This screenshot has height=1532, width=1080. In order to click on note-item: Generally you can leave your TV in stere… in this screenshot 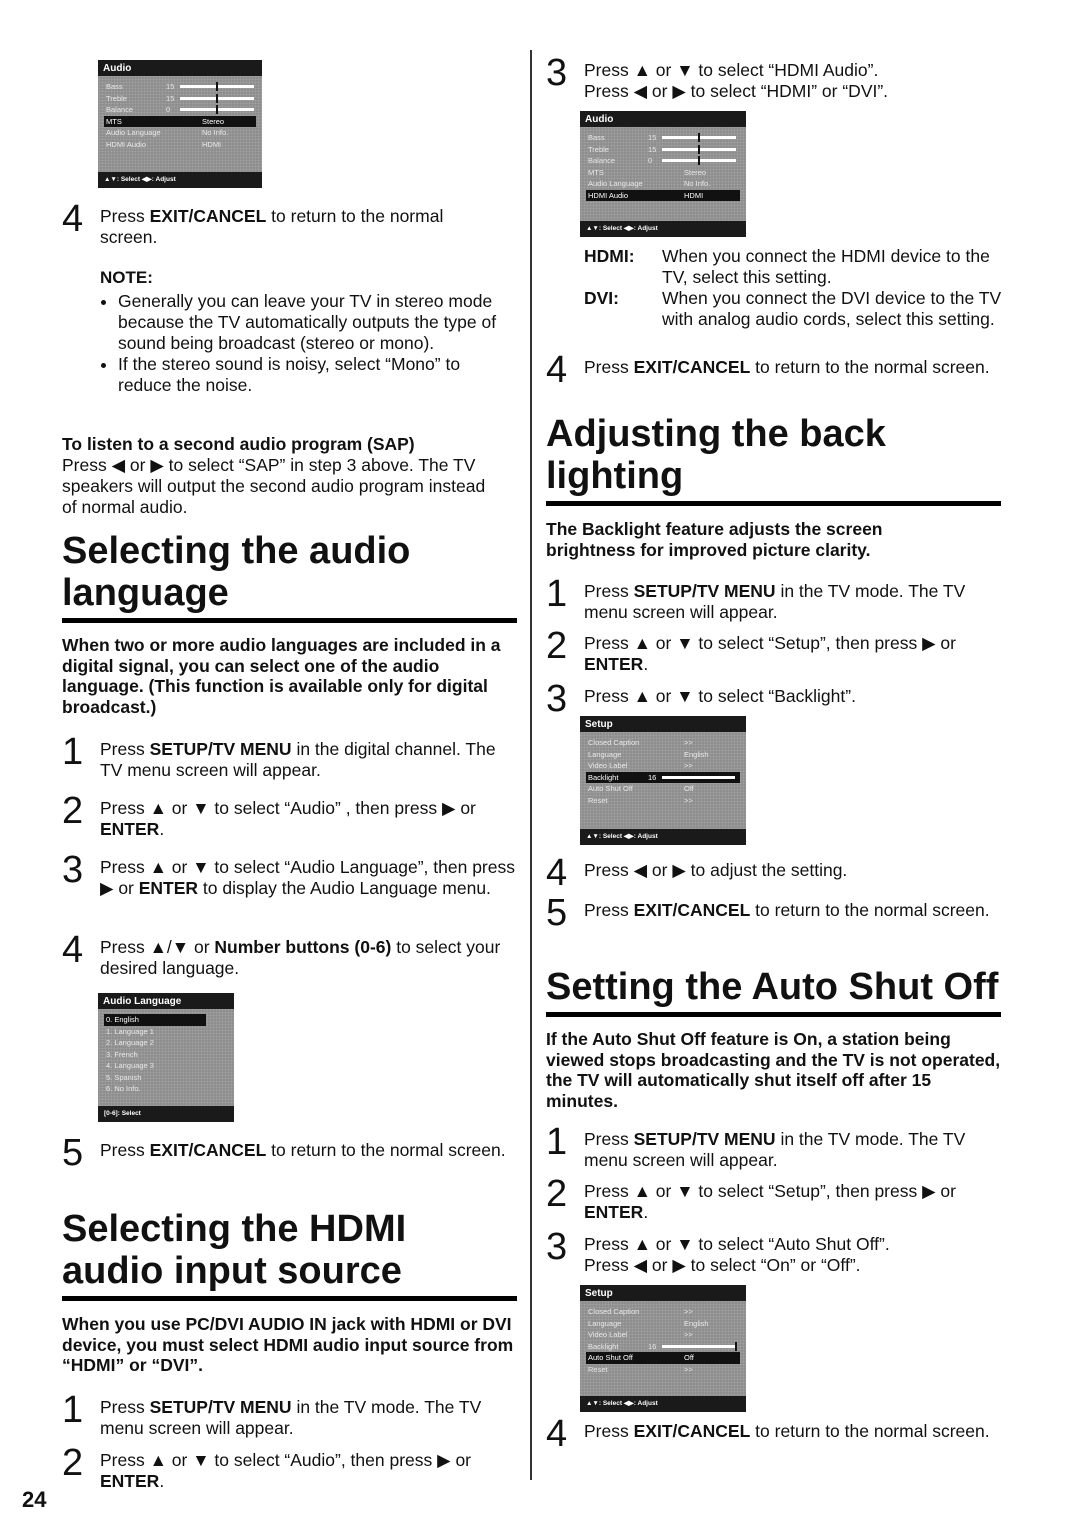, I will do `click(309, 322)`.